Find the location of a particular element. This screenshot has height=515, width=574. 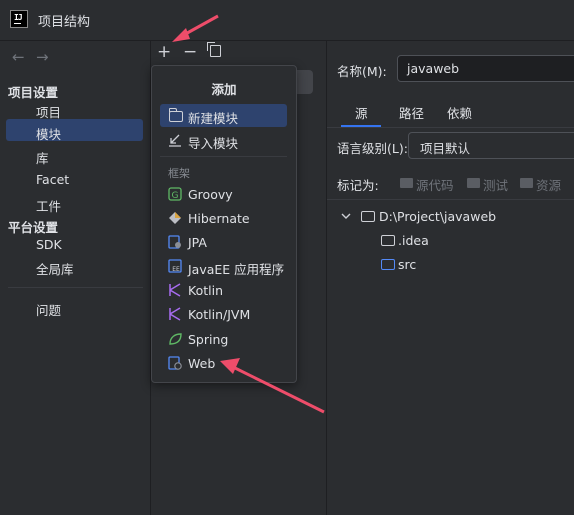

tree-item-idea: .idea is located at coordinates (413, 240).